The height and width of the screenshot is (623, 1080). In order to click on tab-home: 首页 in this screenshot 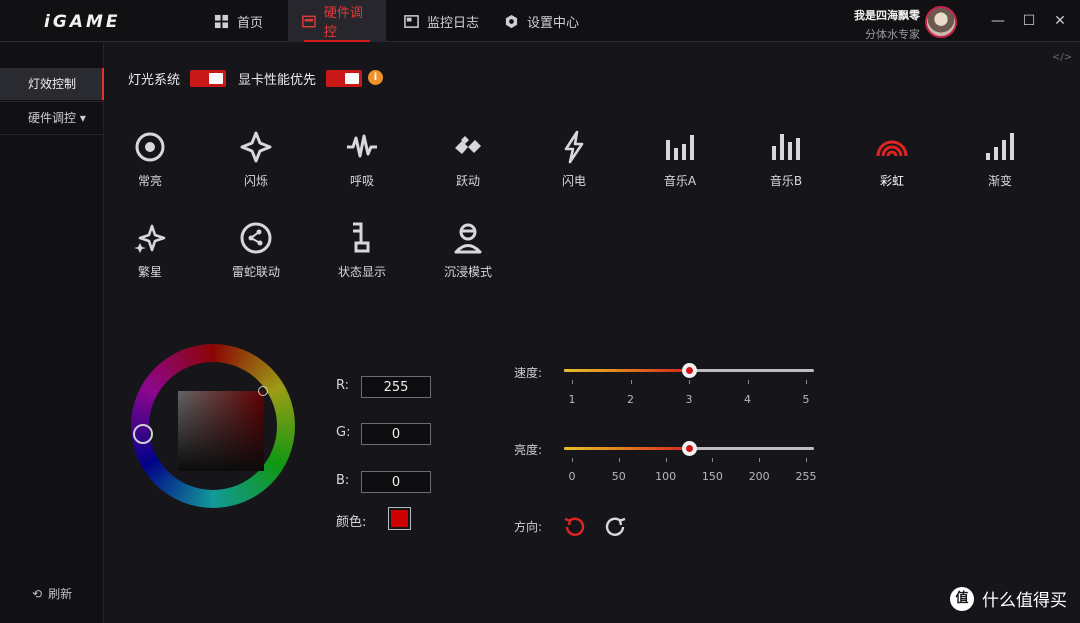, I will do `click(238, 21)`.